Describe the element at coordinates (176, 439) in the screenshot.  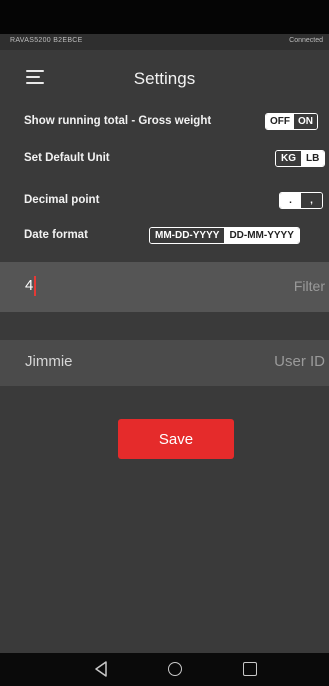
I see `save-button: Save` at that location.